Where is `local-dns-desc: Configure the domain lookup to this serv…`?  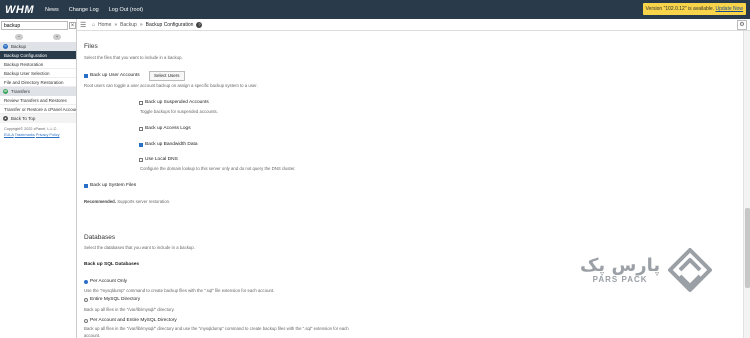
local-dns-desc: Configure the domain lookup to this serv… is located at coordinates (218, 168).